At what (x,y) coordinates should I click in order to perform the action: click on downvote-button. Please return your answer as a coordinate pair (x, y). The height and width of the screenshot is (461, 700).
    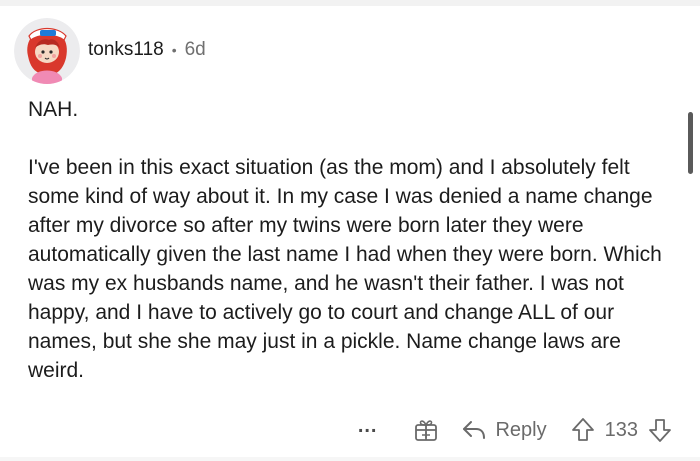
    Looking at the image, I should click on (660, 430).